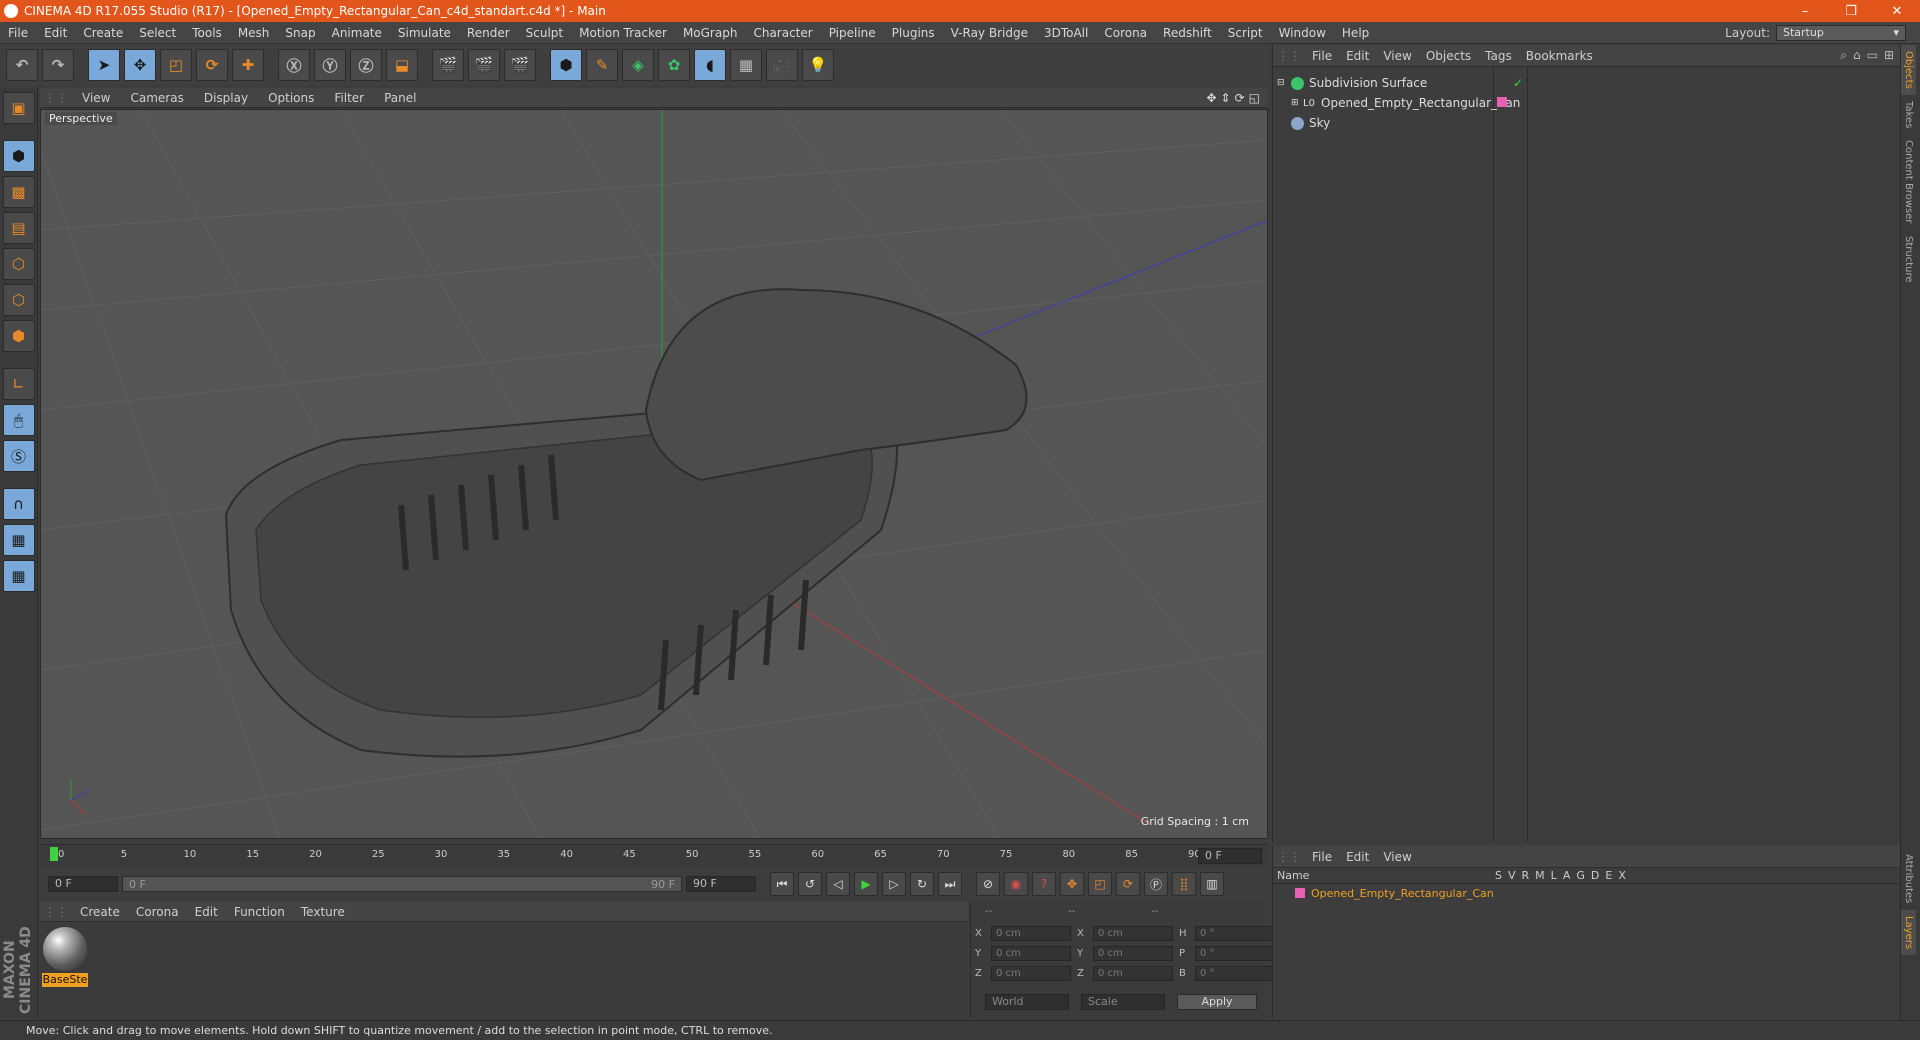 The height and width of the screenshot is (1040, 1920). I want to click on menu-corona: Corona, so click(1125, 33).